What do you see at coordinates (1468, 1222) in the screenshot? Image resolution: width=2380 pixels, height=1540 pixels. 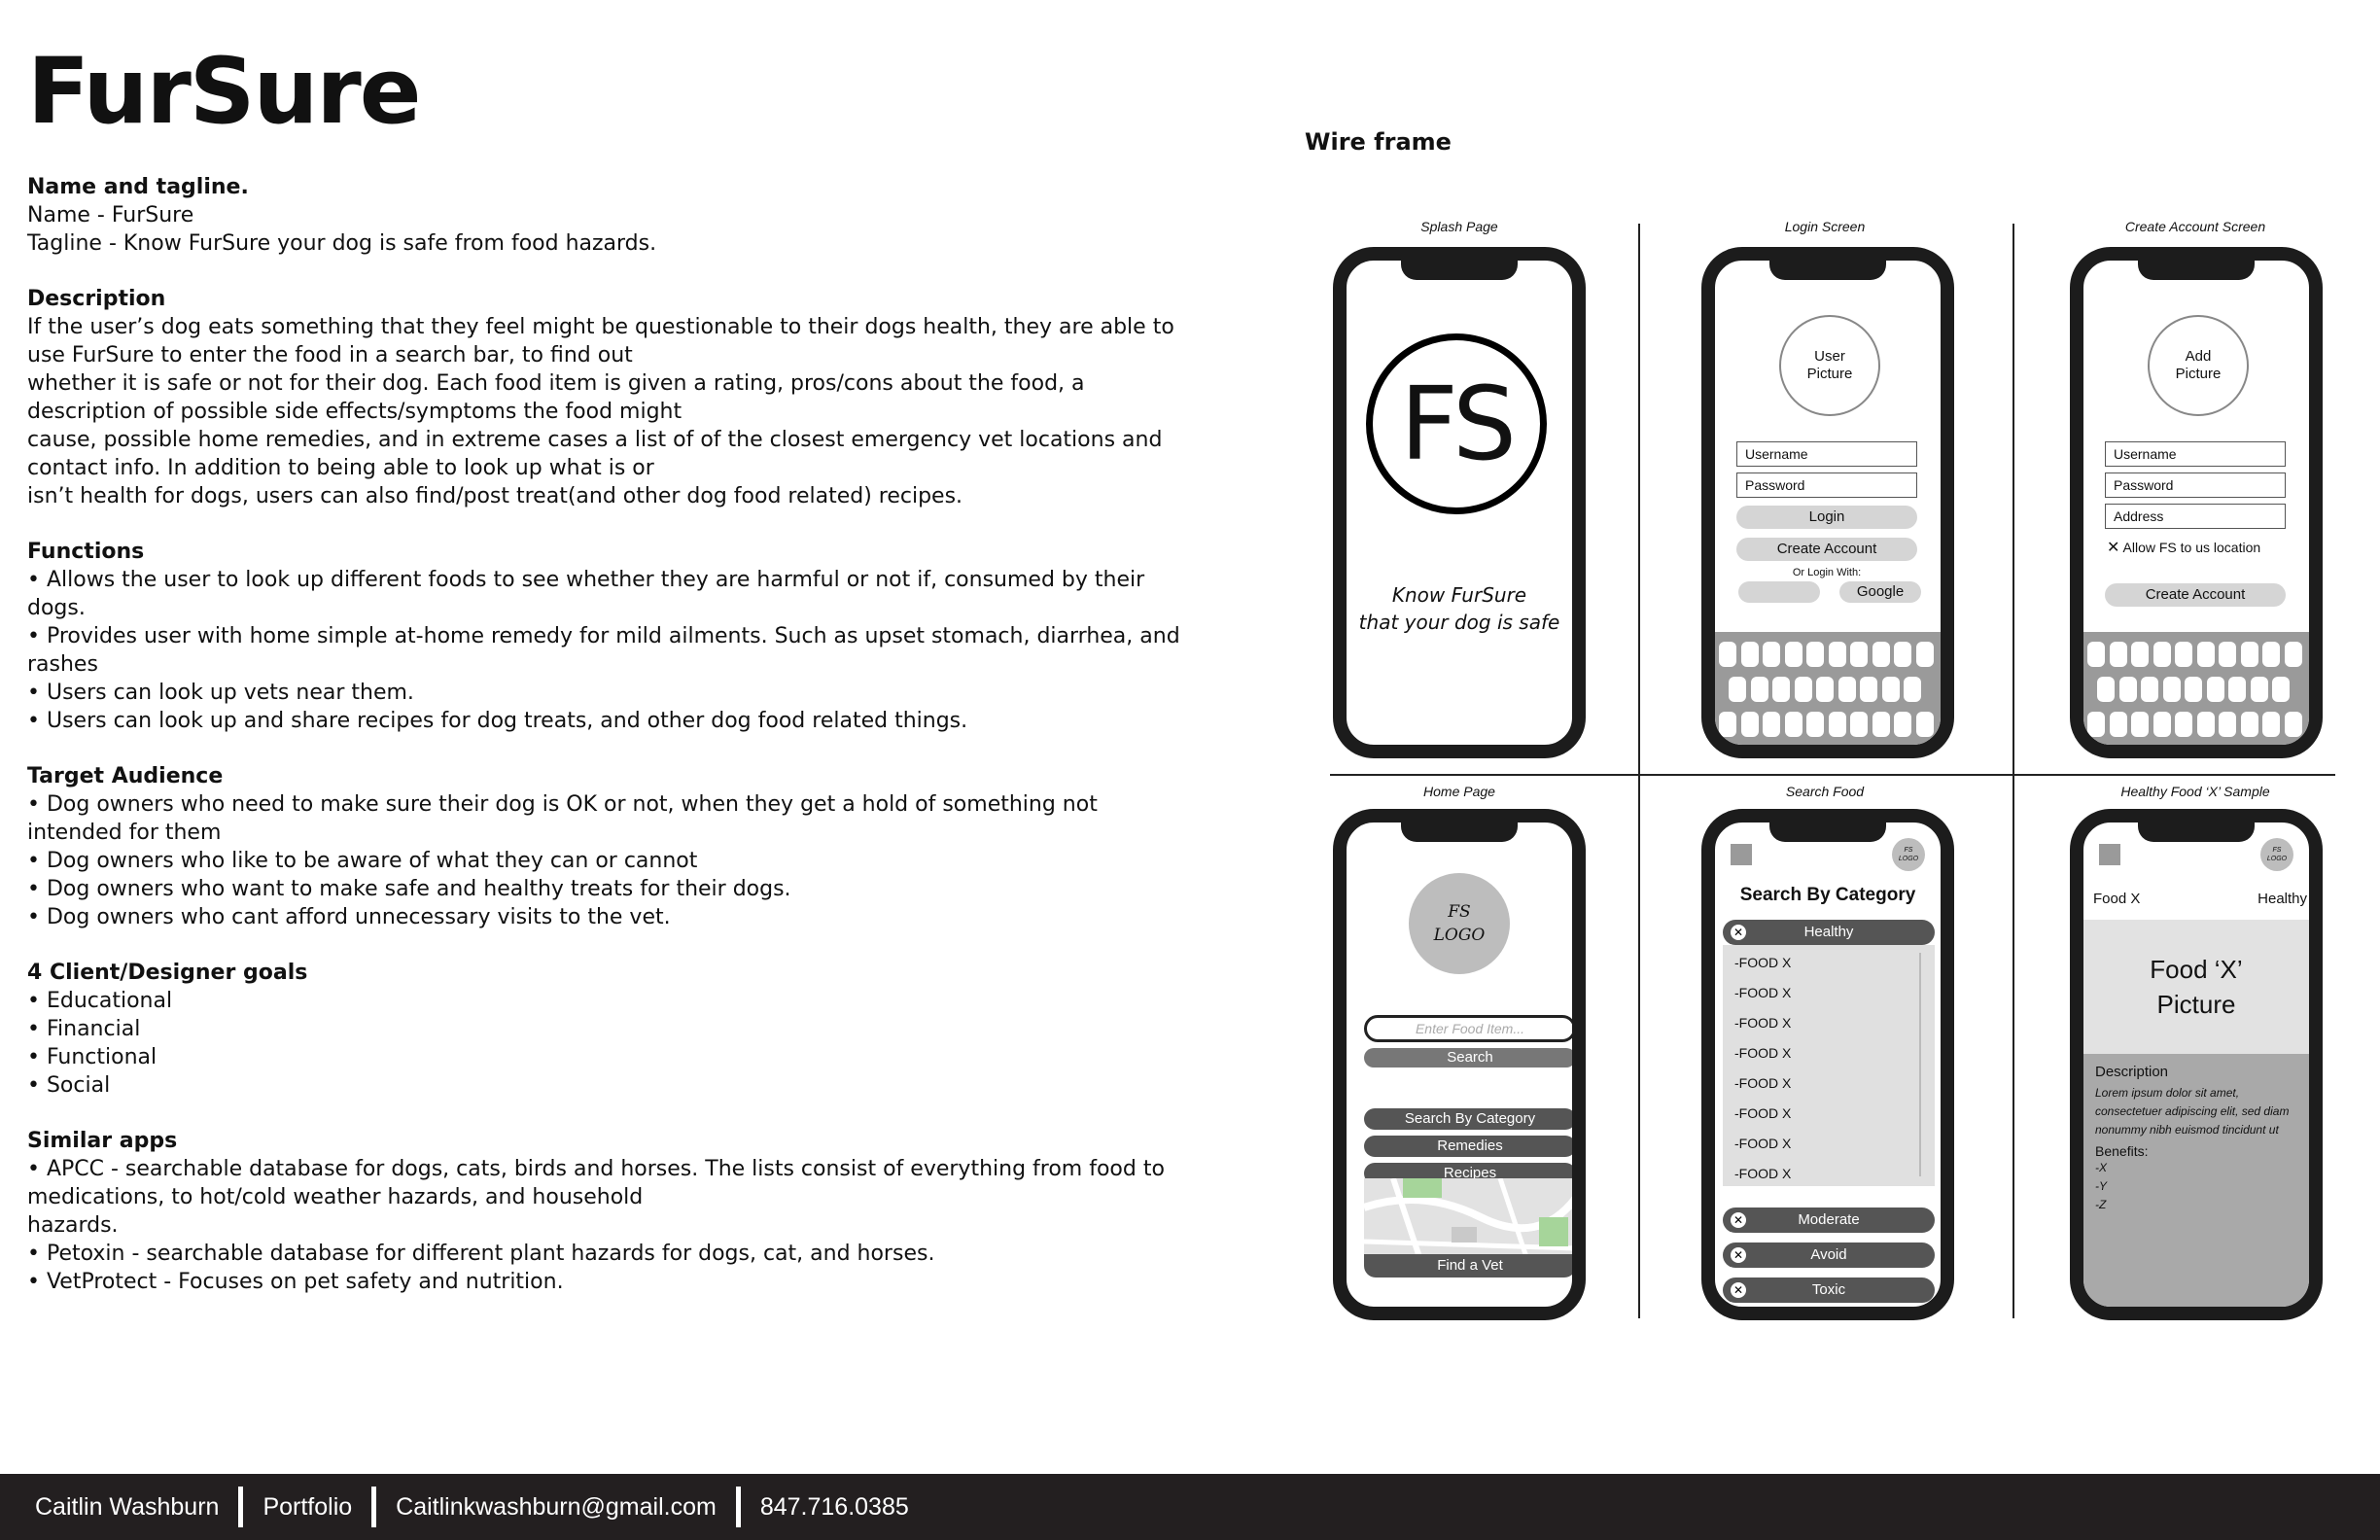 I see `map-view` at bounding box center [1468, 1222].